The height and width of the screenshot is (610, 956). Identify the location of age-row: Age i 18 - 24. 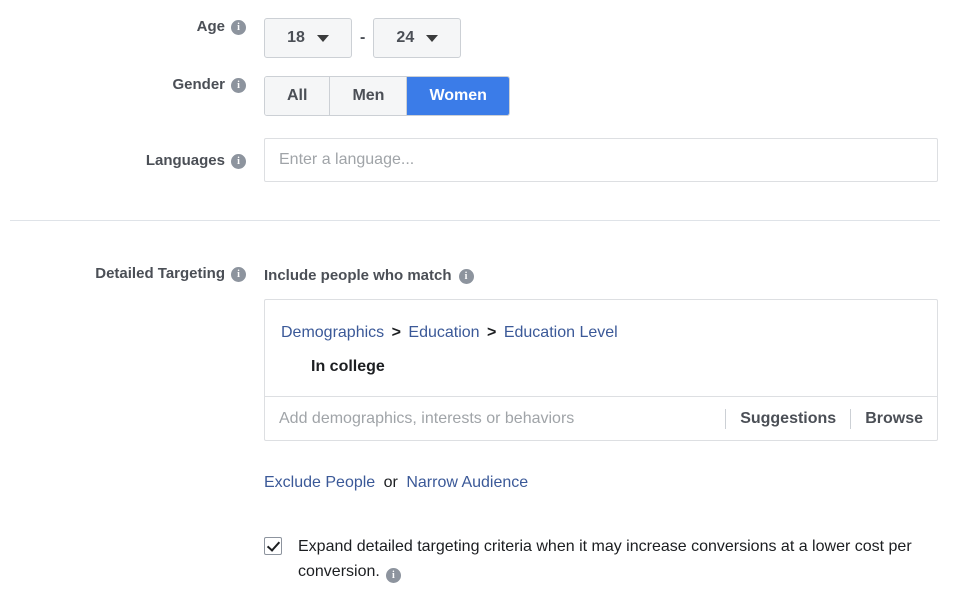
(231, 38).